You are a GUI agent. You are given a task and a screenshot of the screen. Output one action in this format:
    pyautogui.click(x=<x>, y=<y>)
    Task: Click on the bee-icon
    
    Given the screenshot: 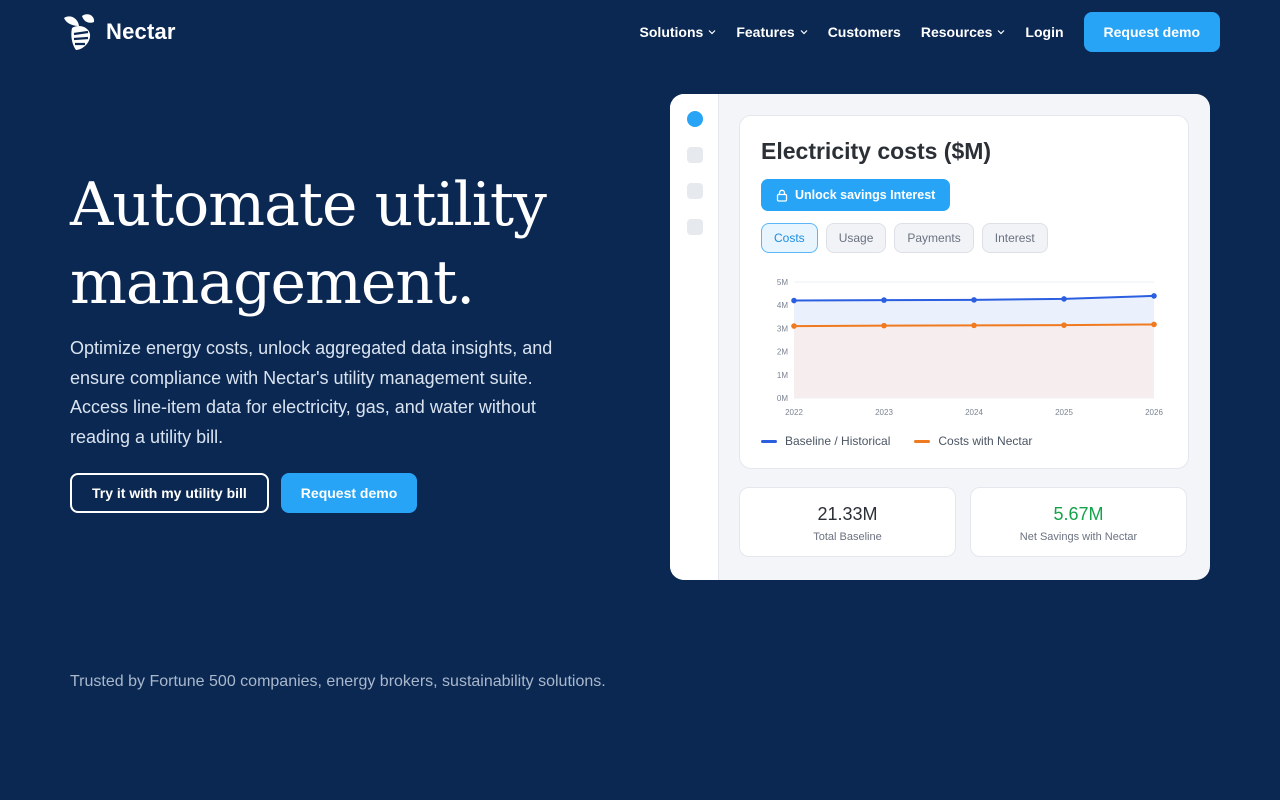 What is the action you would take?
    pyautogui.click(x=79, y=32)
    